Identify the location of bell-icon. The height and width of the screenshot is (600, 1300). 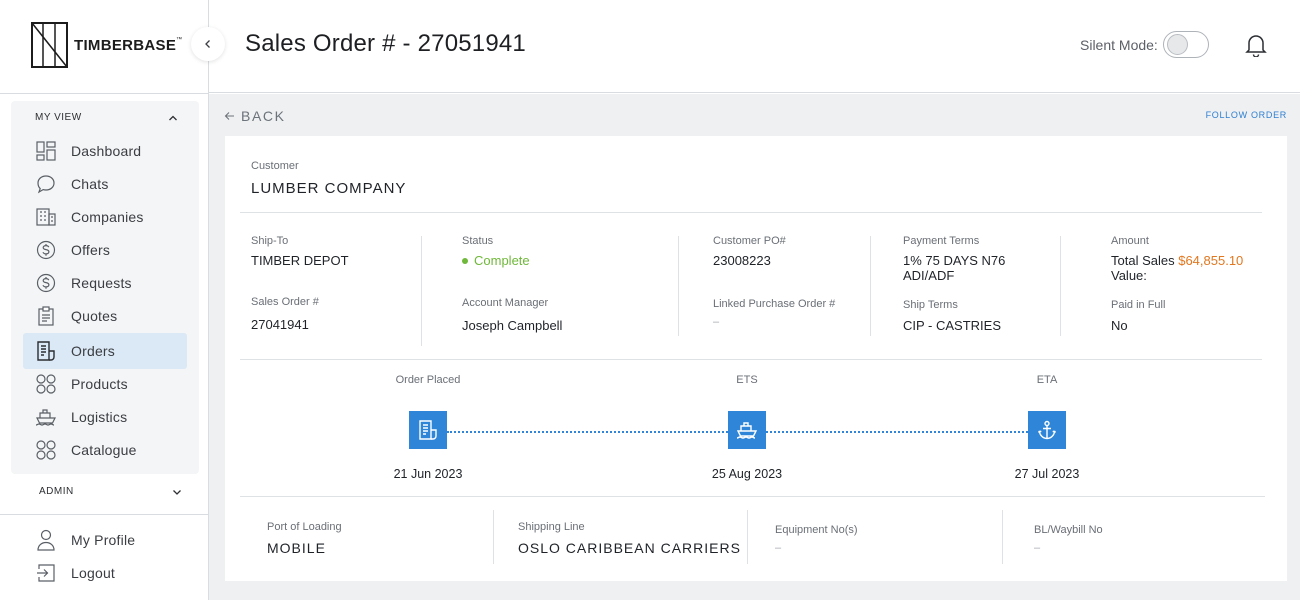
(1256, 45).